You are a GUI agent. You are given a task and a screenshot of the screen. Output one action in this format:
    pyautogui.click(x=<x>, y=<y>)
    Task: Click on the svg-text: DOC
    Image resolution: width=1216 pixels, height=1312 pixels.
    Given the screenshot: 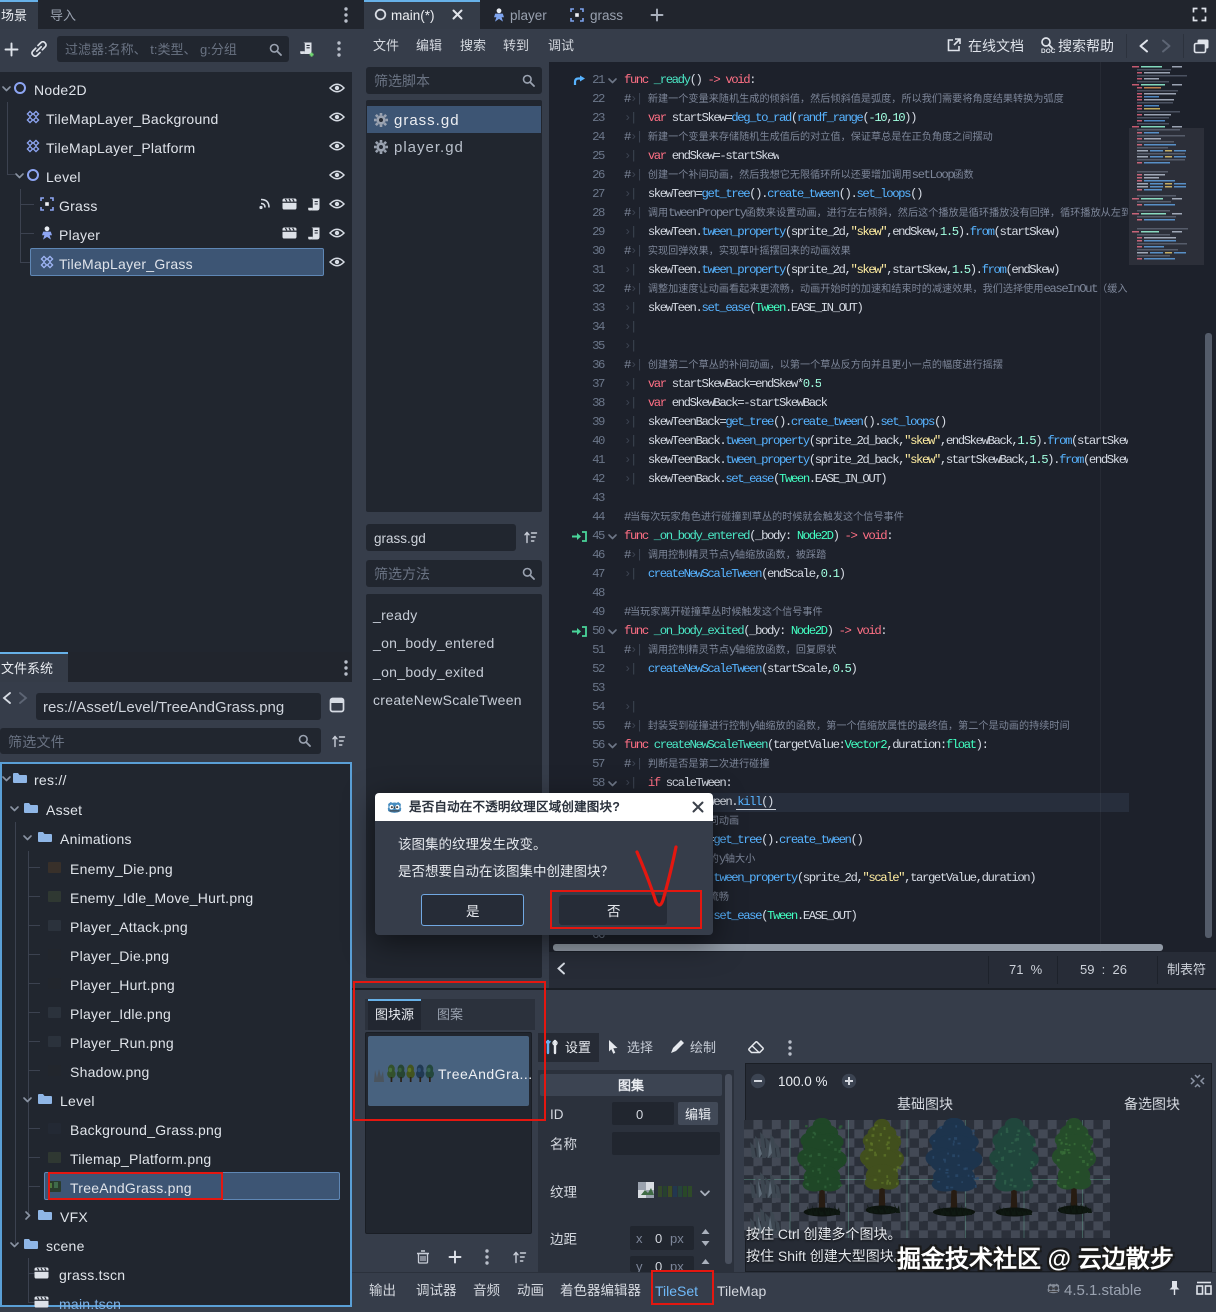 What is the action you would take?
    pyautogui.click(x=1048, y=51)
    